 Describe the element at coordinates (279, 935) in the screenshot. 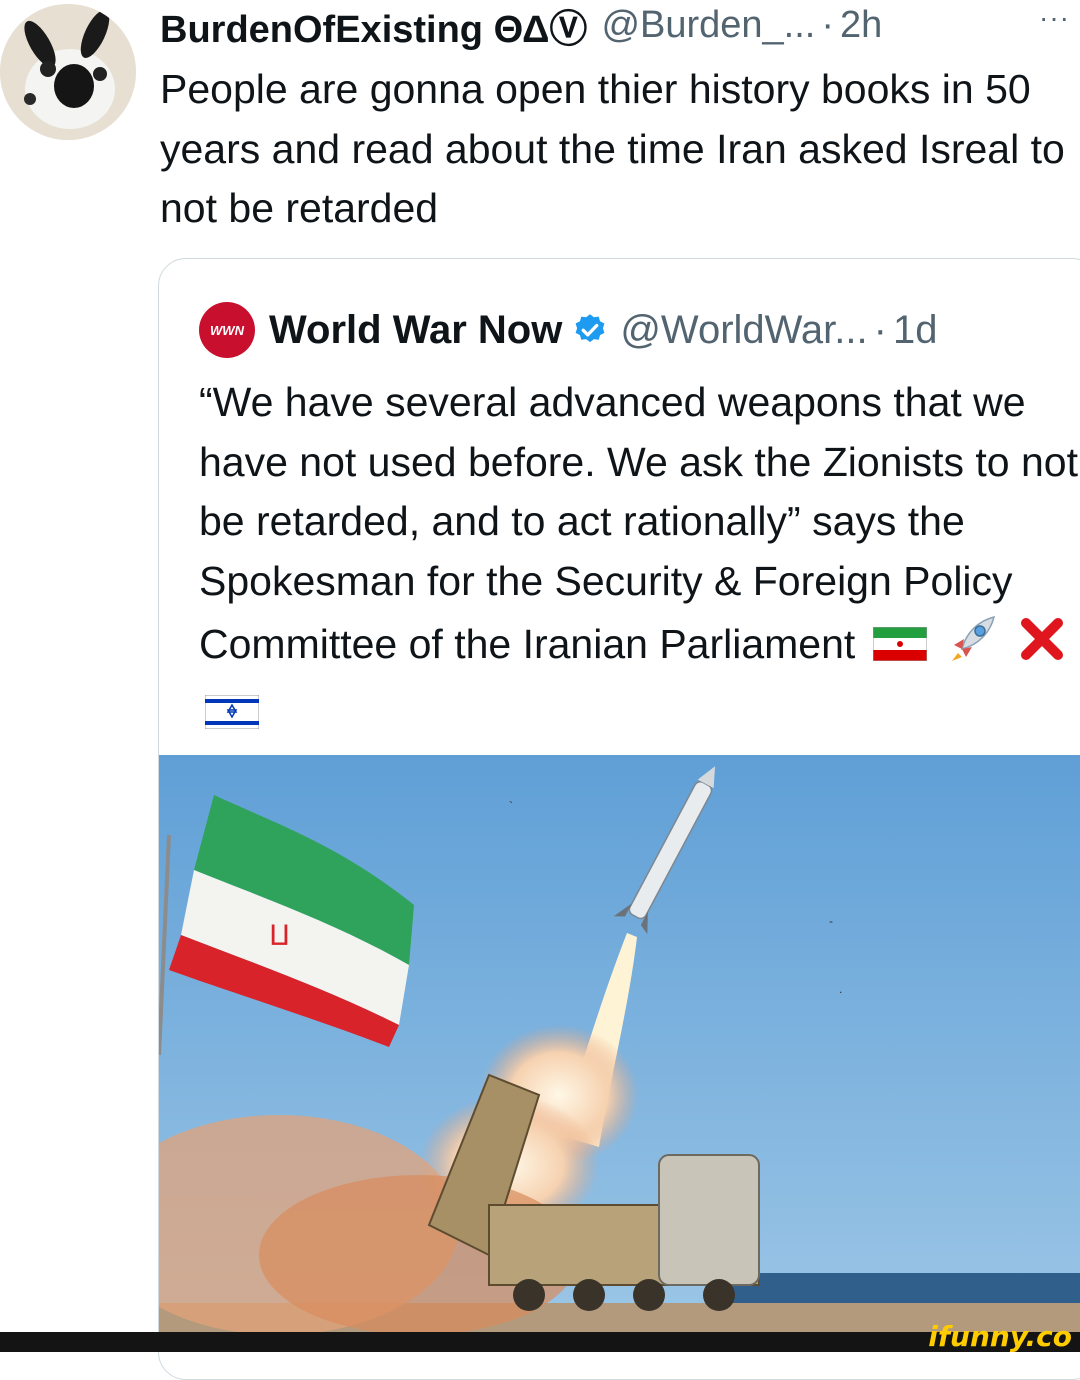

I see `svg-text: ⵡ` at that location.